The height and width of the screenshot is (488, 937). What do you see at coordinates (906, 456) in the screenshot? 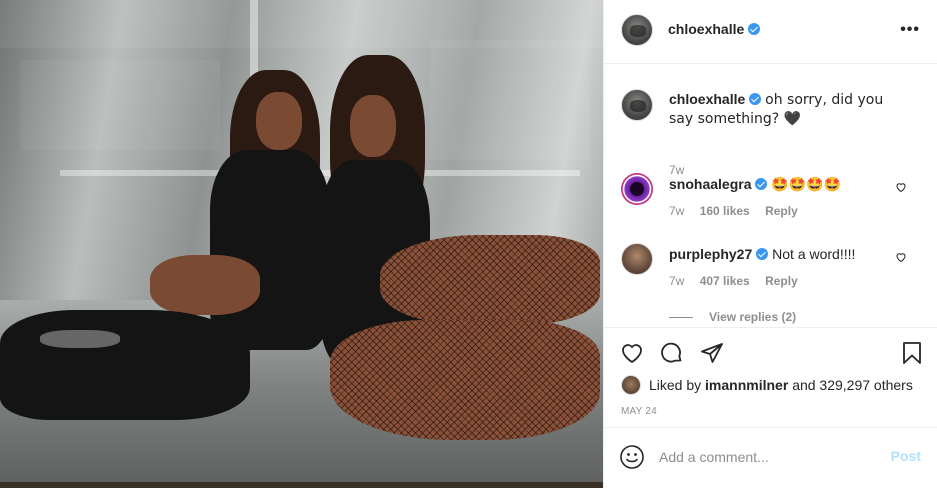
I see `post-comment-button: Post` at bounding box center [906, 456].